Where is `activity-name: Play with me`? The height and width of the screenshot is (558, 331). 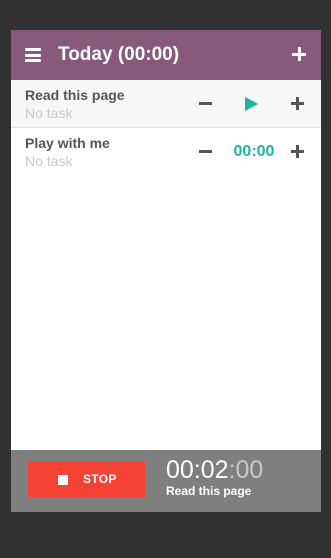
activity-name: Play with me is located at coordinates (67, 143).